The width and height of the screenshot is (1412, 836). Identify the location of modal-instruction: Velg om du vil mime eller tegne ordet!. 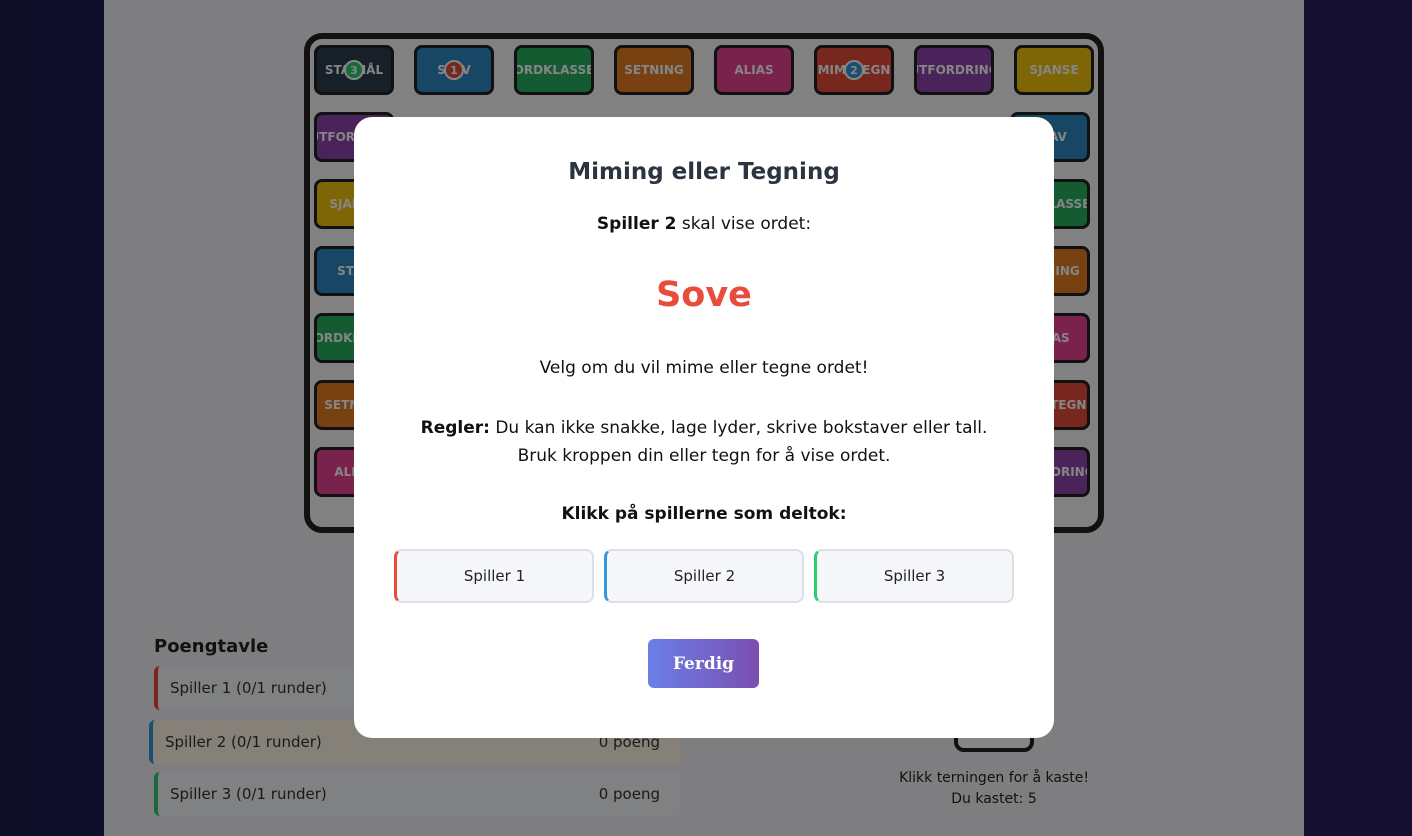
(704, 368).